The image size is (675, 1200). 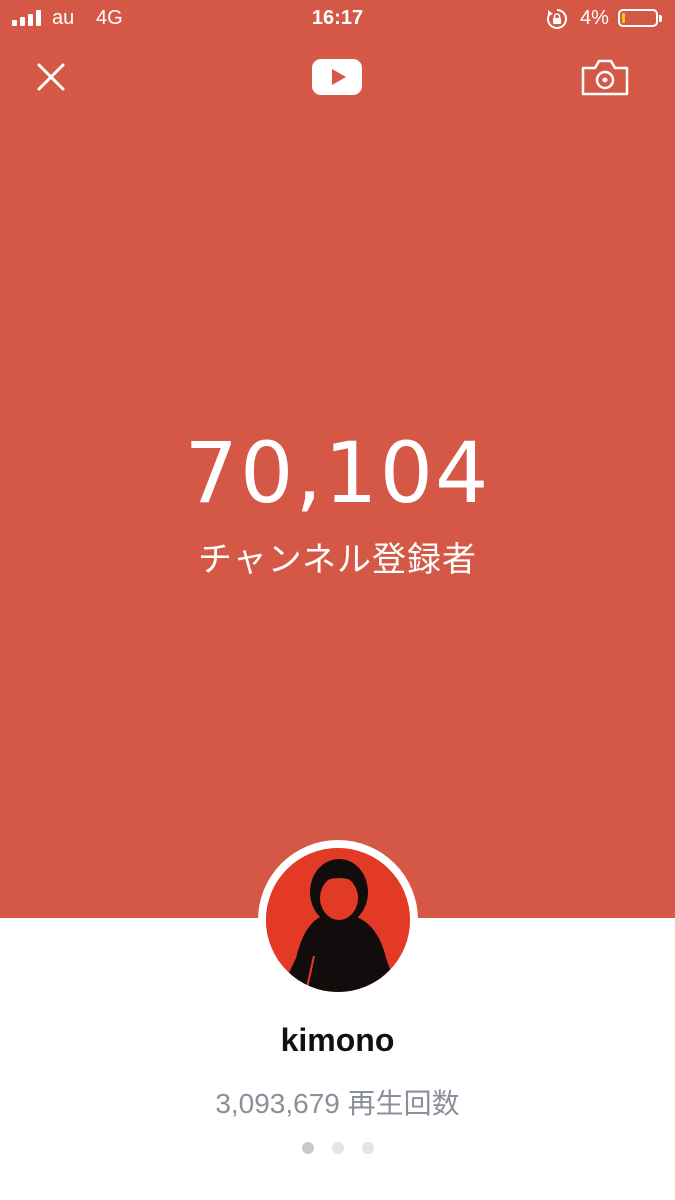 I want to click on close-button, so click(x=51, y=77).